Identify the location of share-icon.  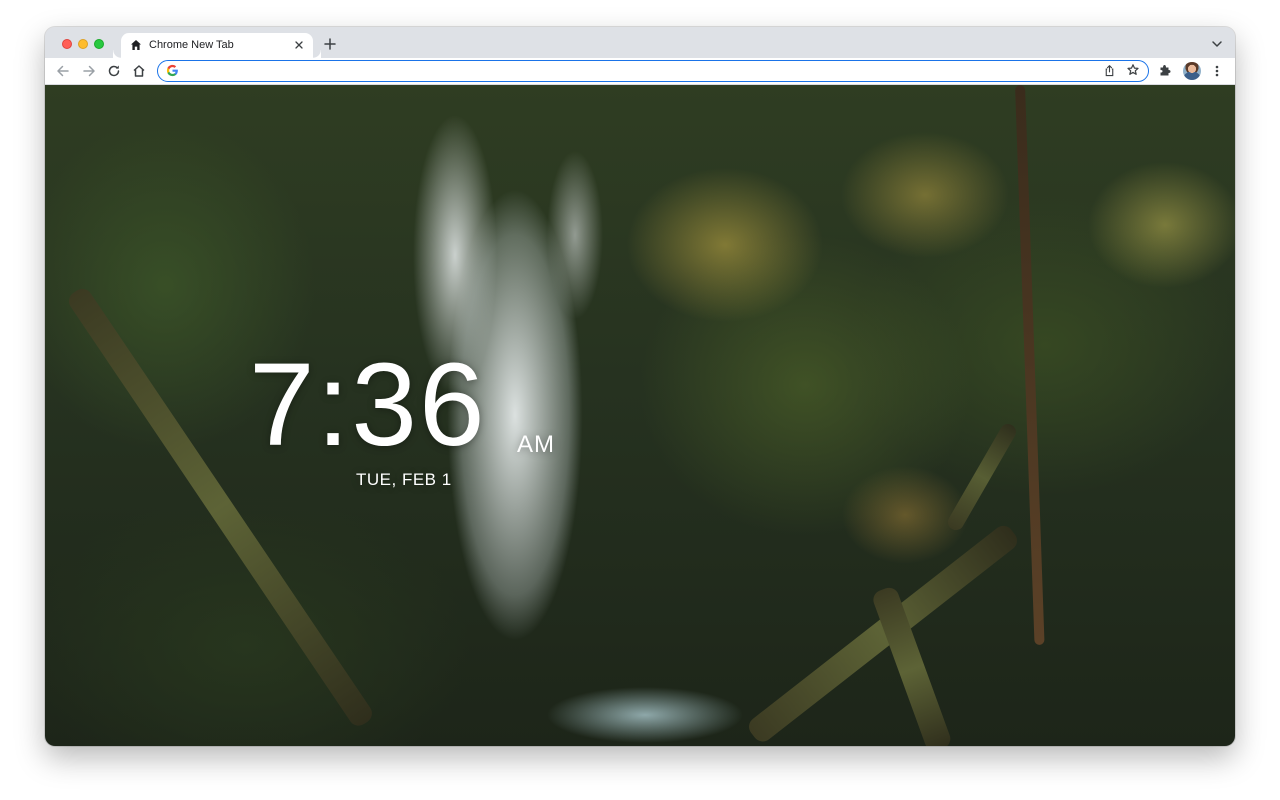
(1109, 70).